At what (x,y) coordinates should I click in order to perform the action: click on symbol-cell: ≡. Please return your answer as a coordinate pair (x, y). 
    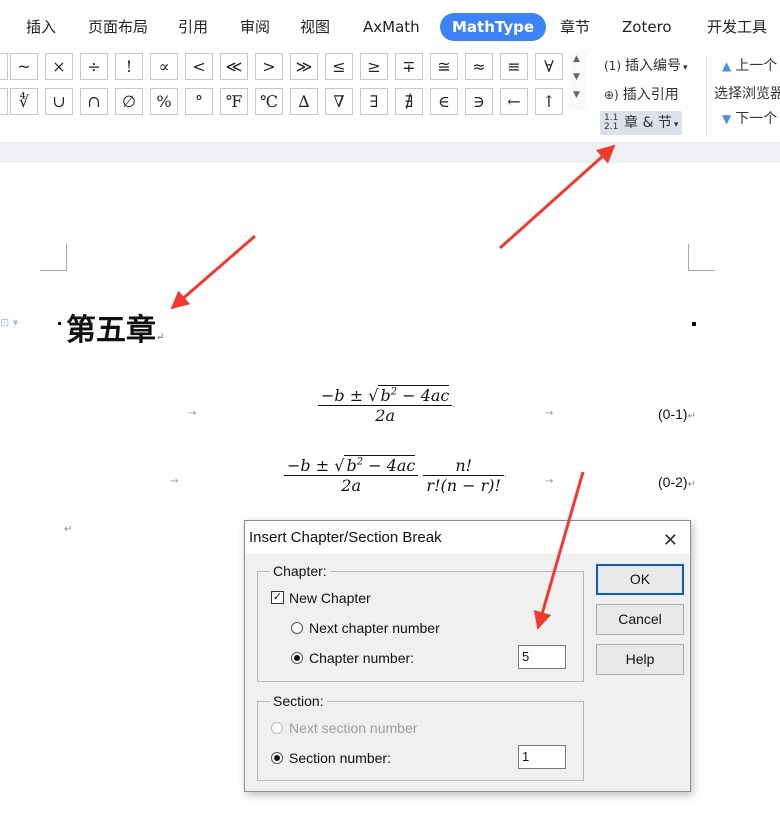
    Looking at the image, I should click on (514, 66).